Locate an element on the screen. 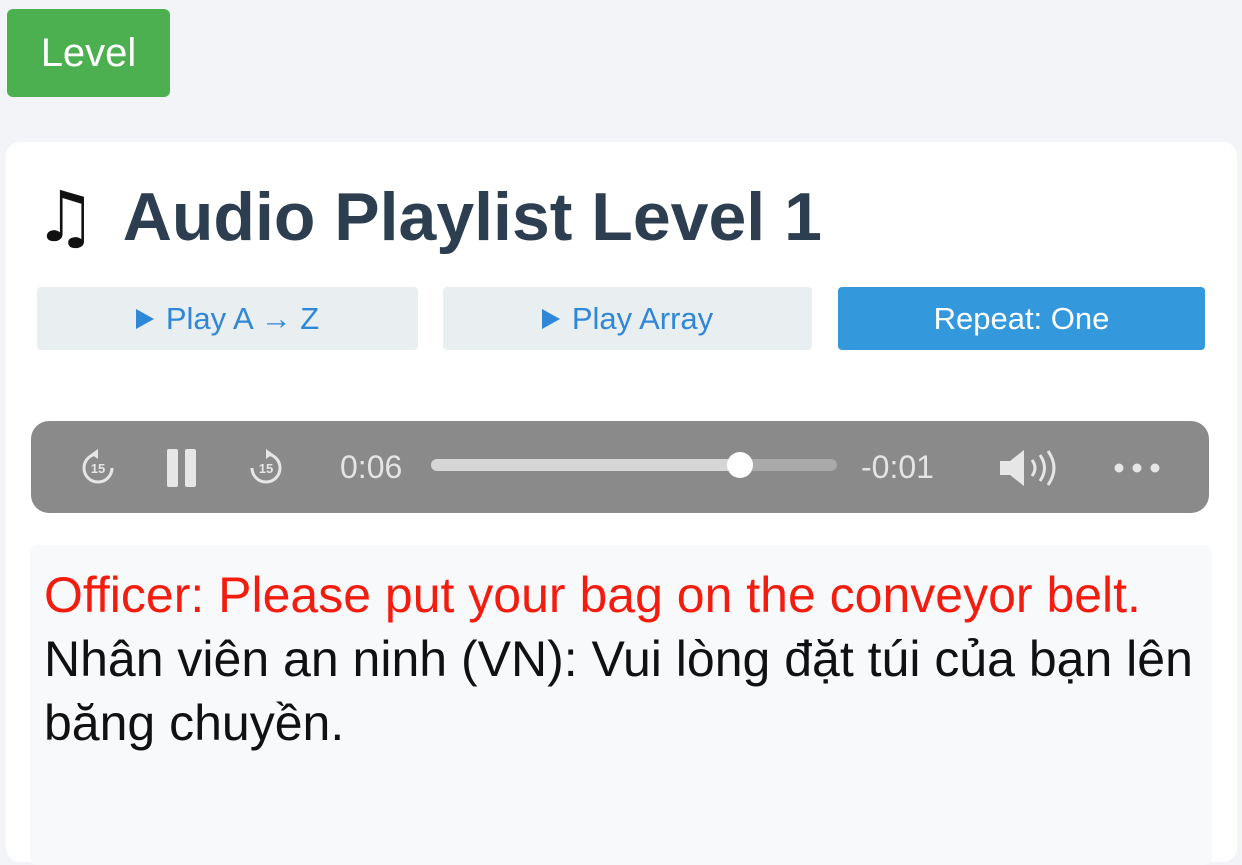  play-array-label: Play Array is located at coordinates (642, 318).